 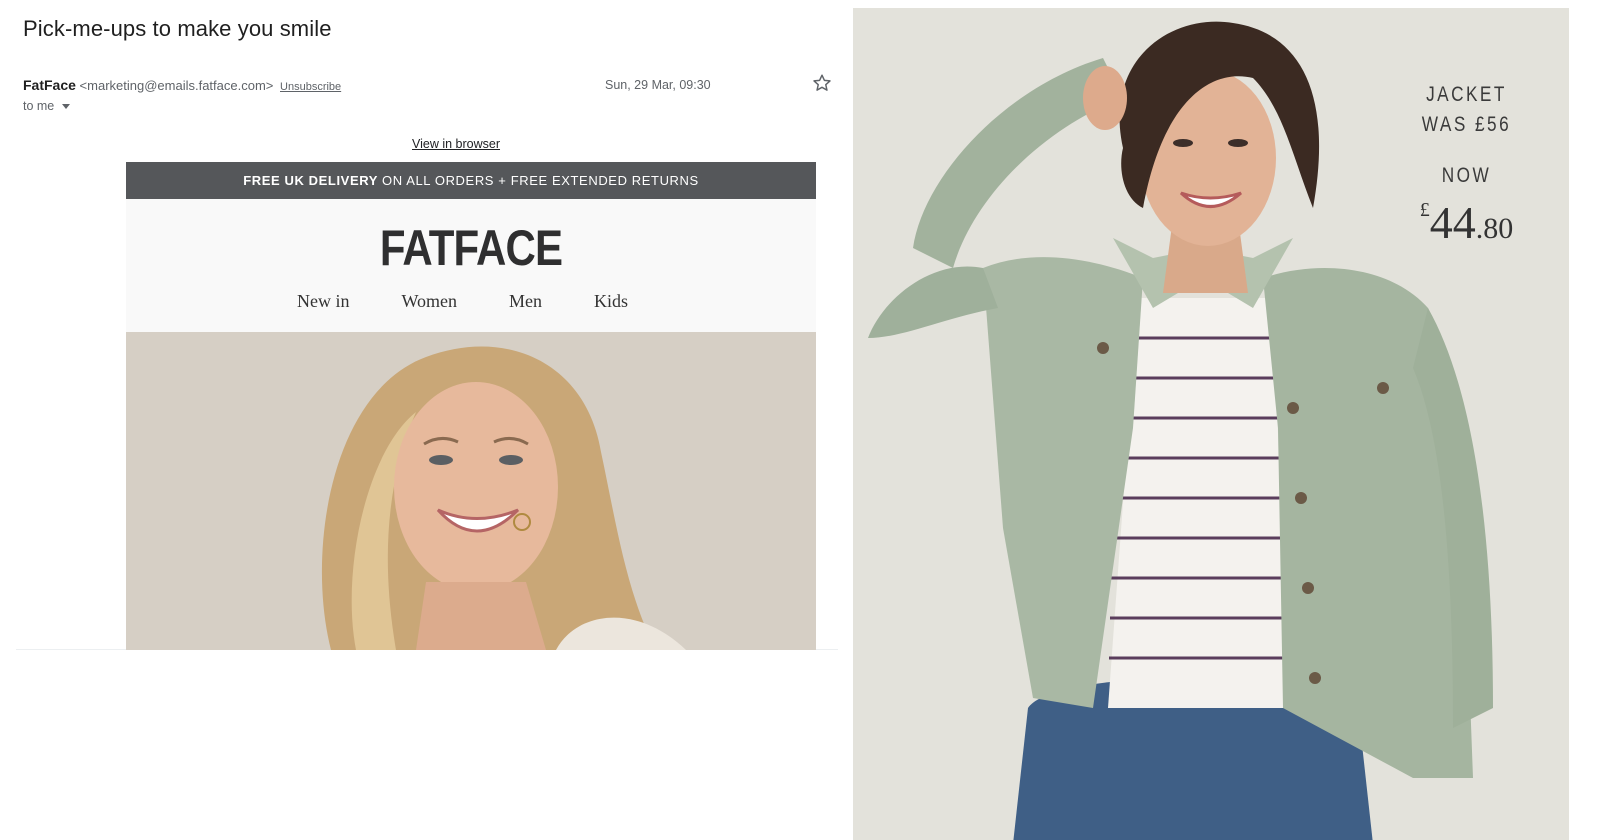 What do you see at coordinates (1494, 228) in the screenshot?
I see `price-decimal: .80` at bounding box center [1494, 228].